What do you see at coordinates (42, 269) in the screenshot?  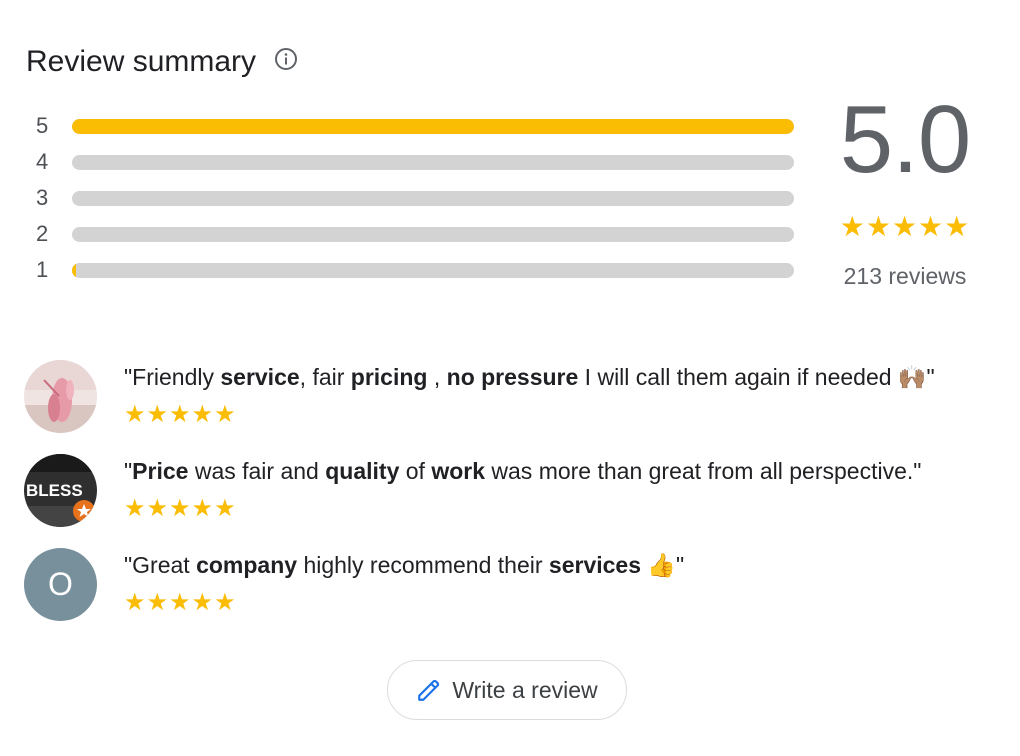 I see `rating-bar-label: 1` at bounding box center [42, 269].